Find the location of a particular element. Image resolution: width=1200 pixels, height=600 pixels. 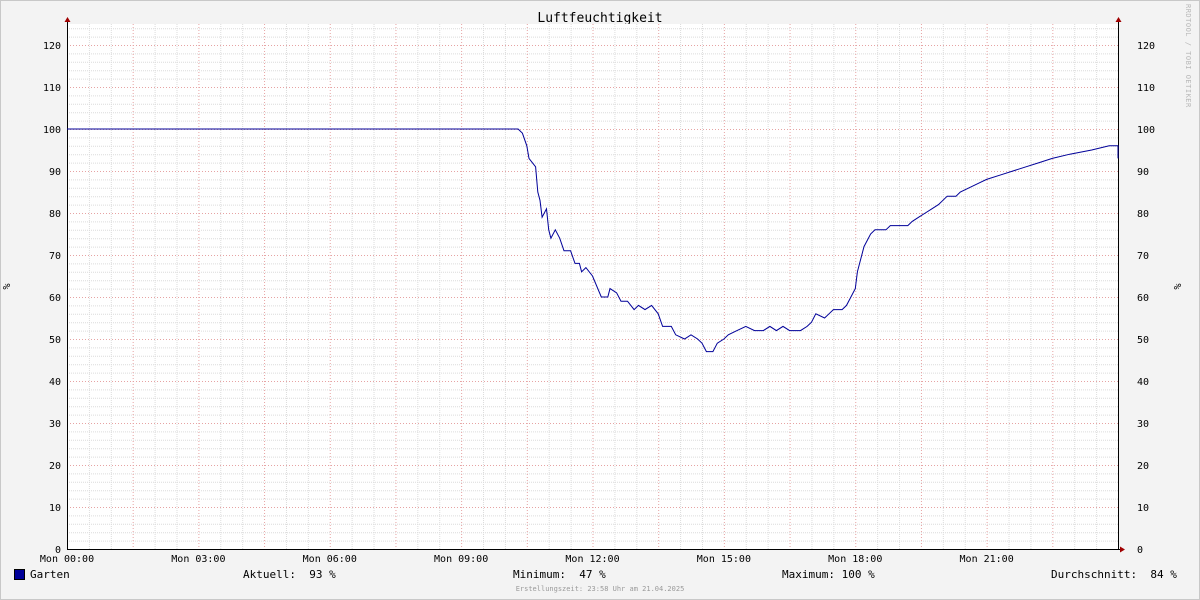

y-tick-label-left: 30 is located at coordinates (55, 424).